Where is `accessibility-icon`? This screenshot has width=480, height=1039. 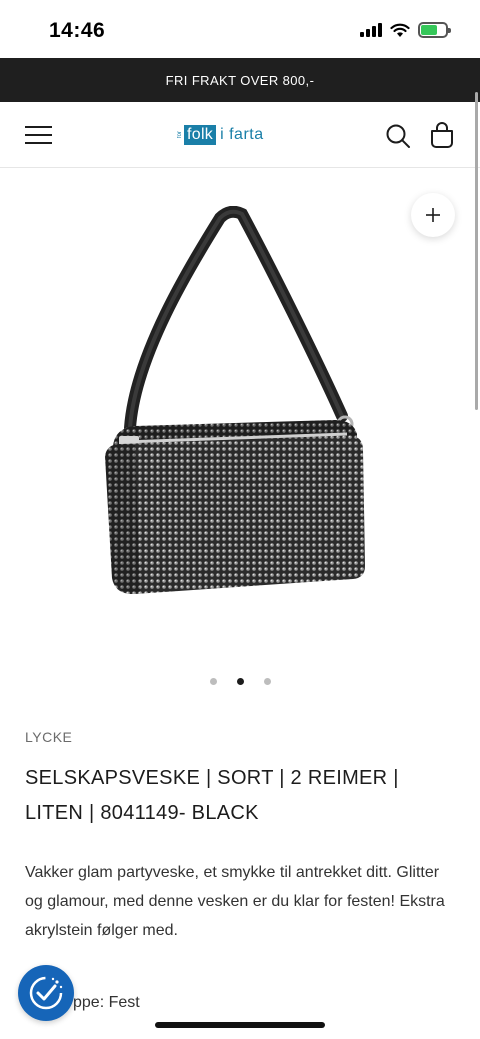
accessibility-icon is located at coordinates (46, 993).